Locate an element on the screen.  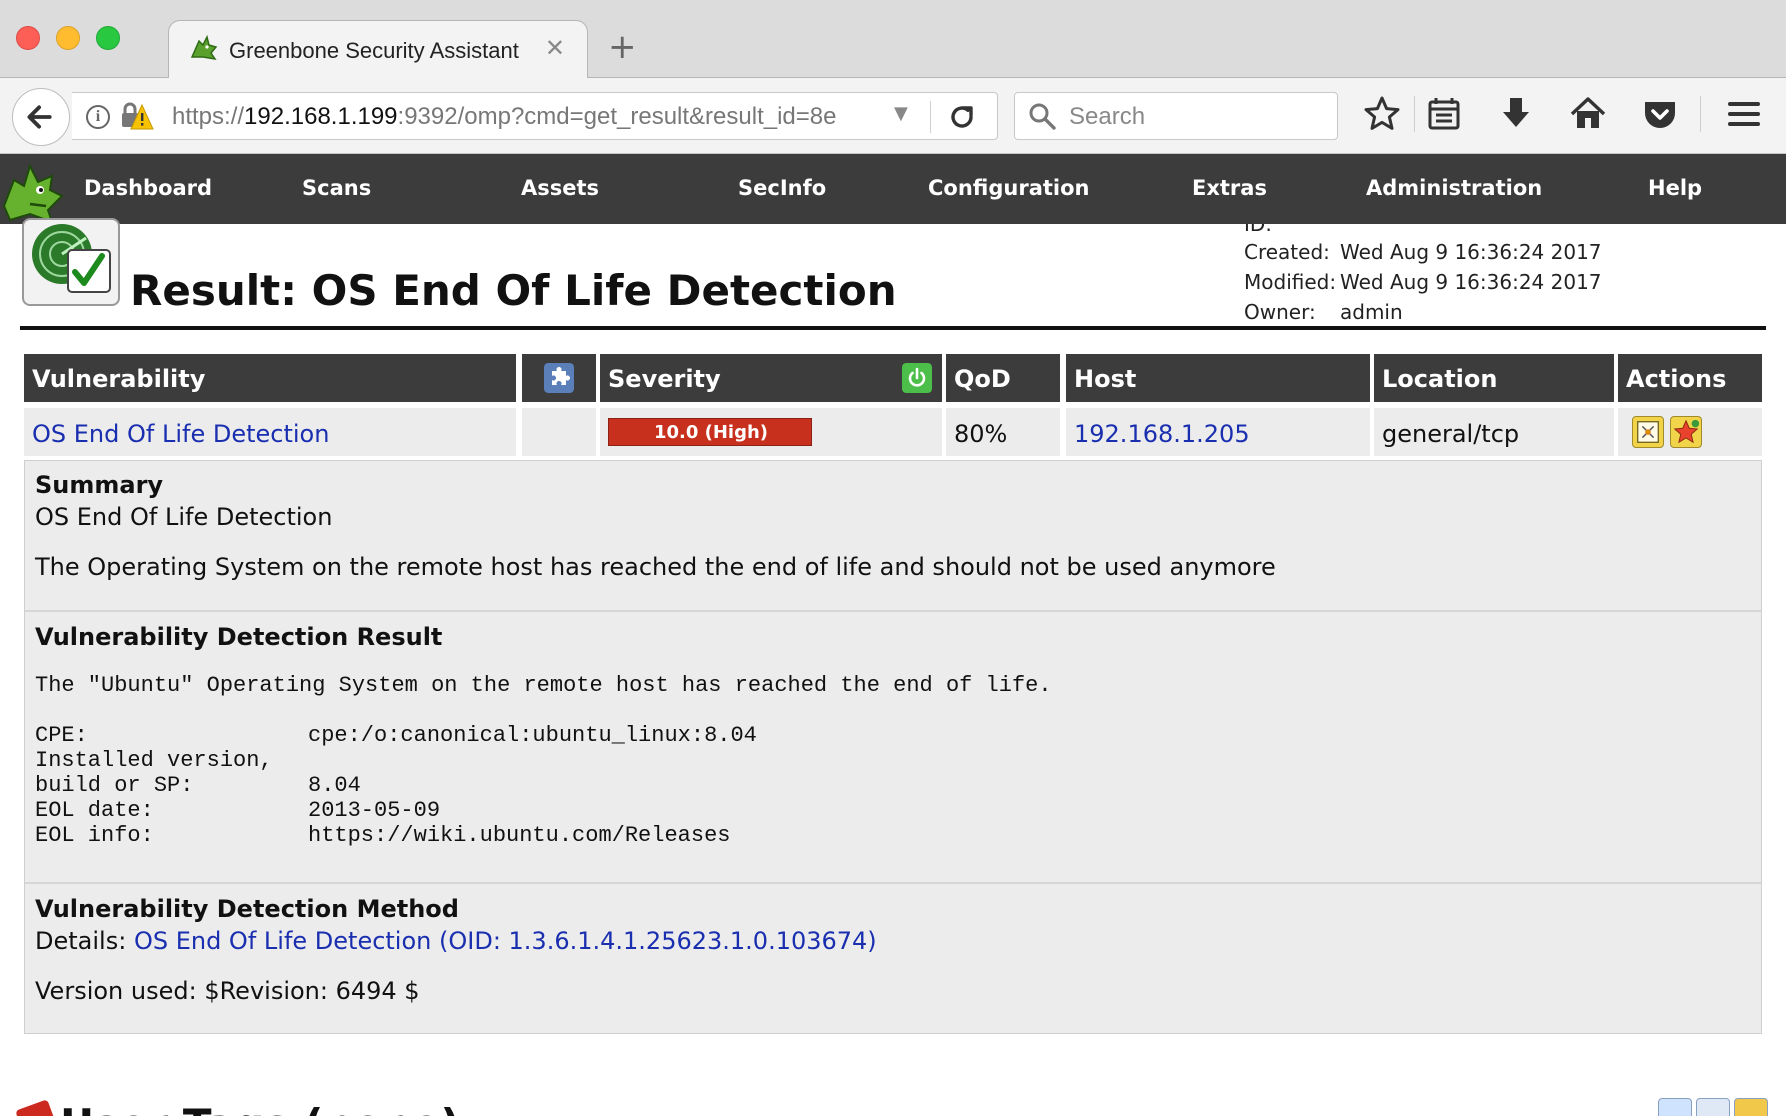
menu-extras: Extras is located at coordinates (1229, 188).